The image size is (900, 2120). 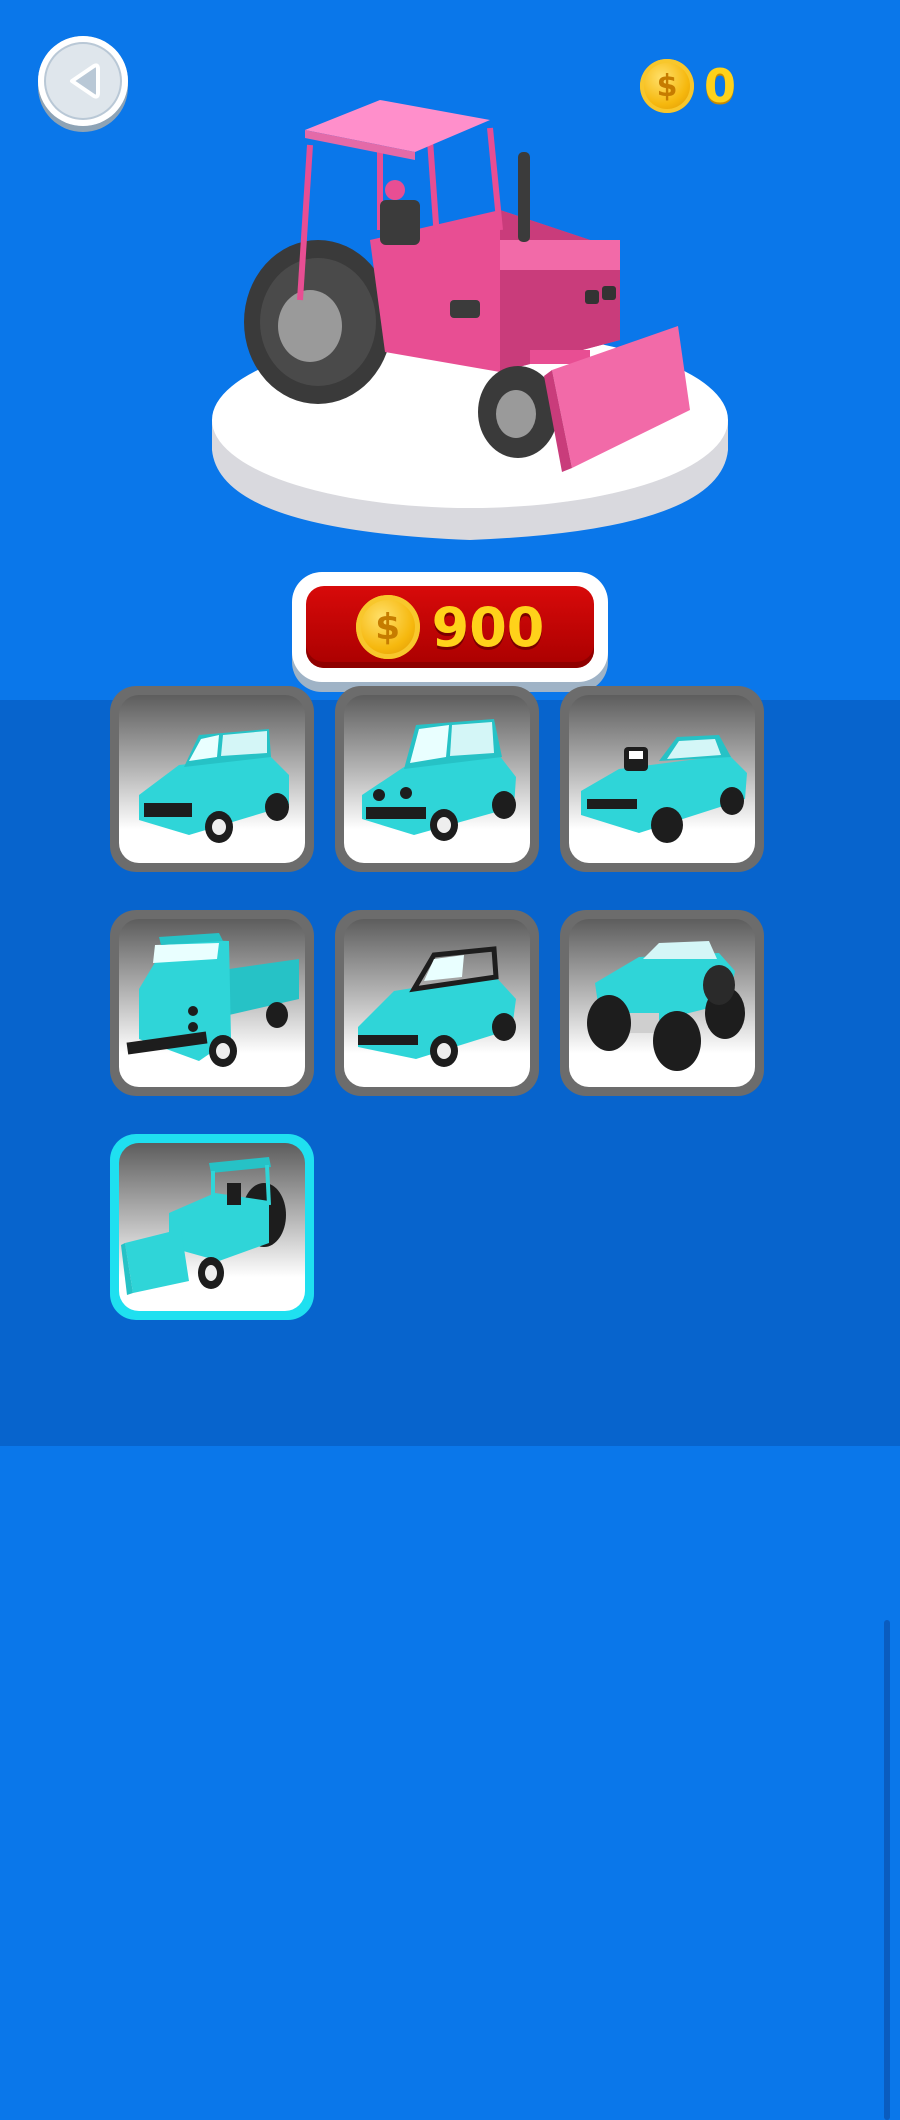 I want to click on price-label: 900, so click(x=488, y=627).